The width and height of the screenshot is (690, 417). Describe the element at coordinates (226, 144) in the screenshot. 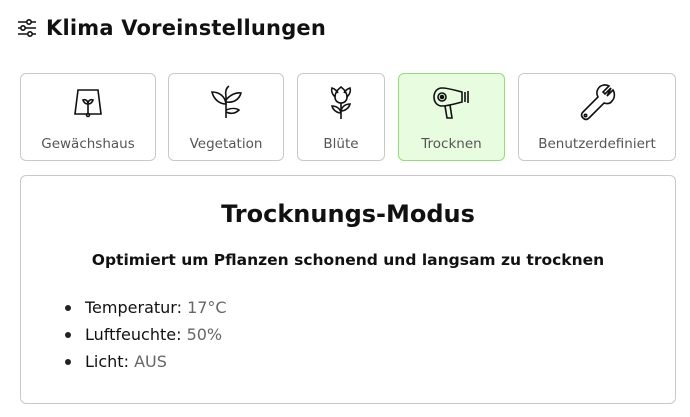

I see `preset-label: Vegetation` at that location.